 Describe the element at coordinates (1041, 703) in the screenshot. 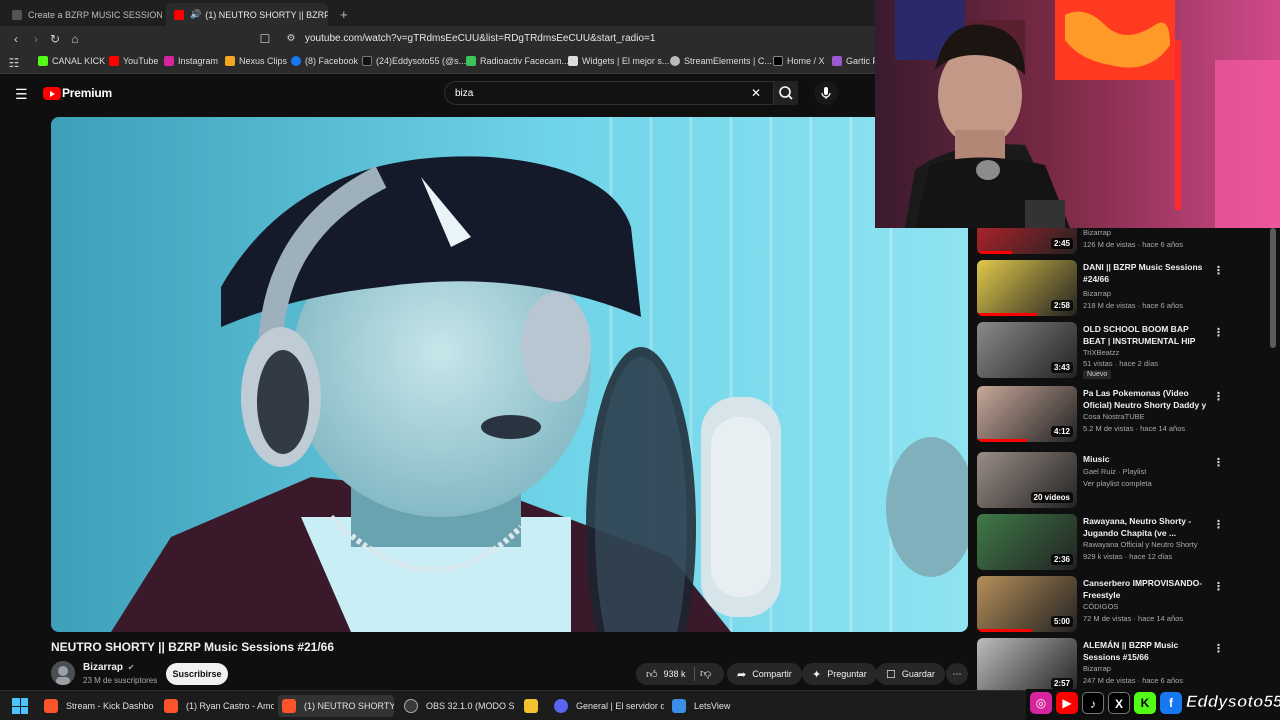

I see `instagram-icon: ◎` at that location.